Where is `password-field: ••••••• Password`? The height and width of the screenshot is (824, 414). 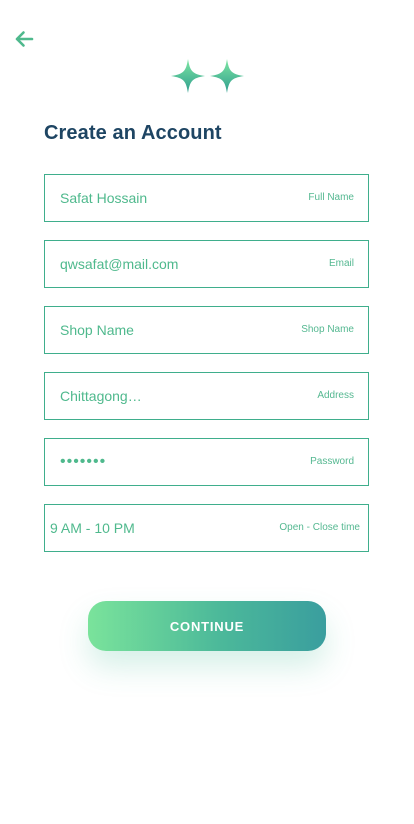 password-field: ••••••• Password is located at coordinates (206, 462).